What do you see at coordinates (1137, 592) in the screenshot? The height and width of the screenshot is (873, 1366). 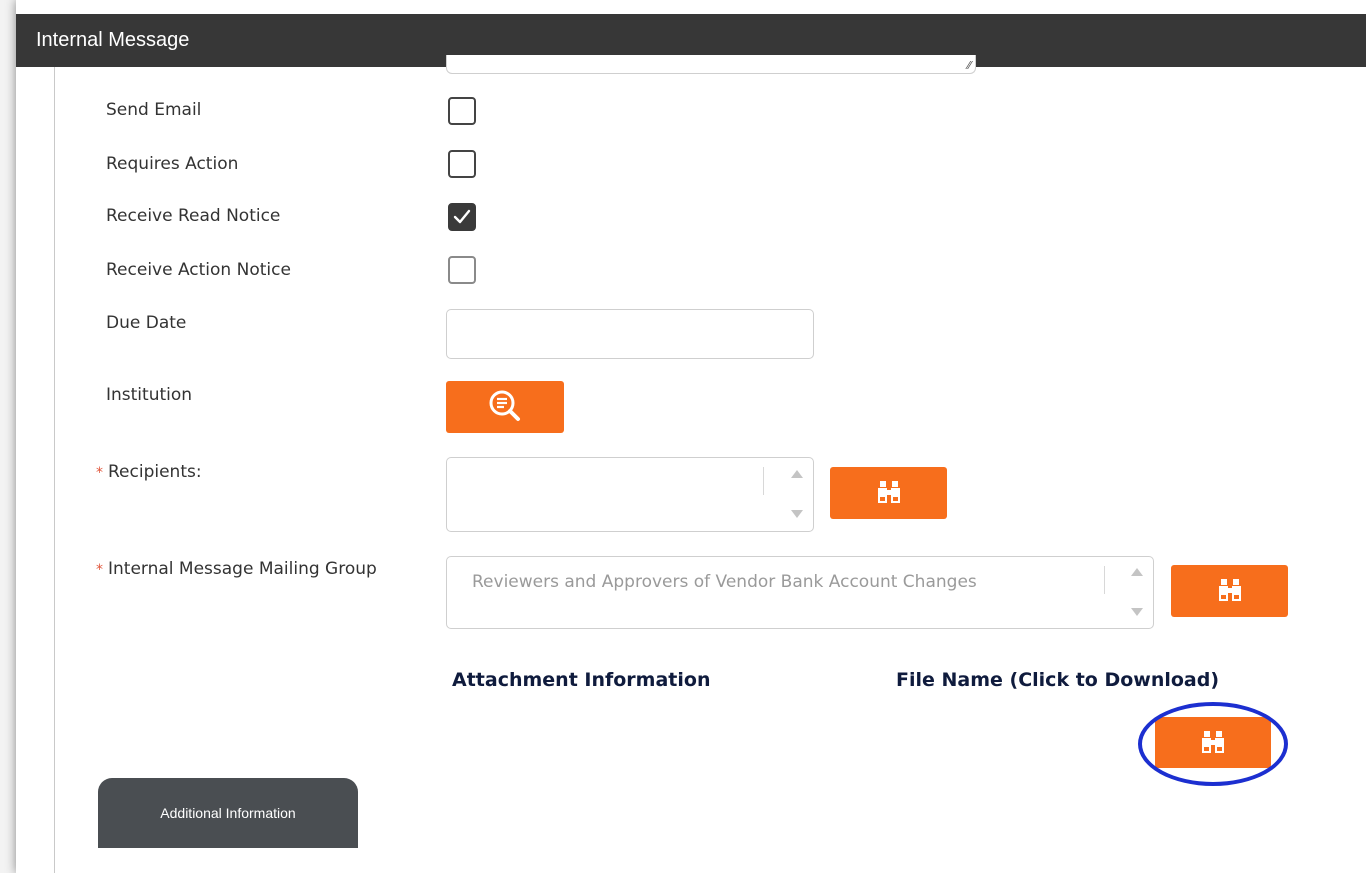 I see `mailing-group-scroll-arrows` at bounding box center [1137, 592].